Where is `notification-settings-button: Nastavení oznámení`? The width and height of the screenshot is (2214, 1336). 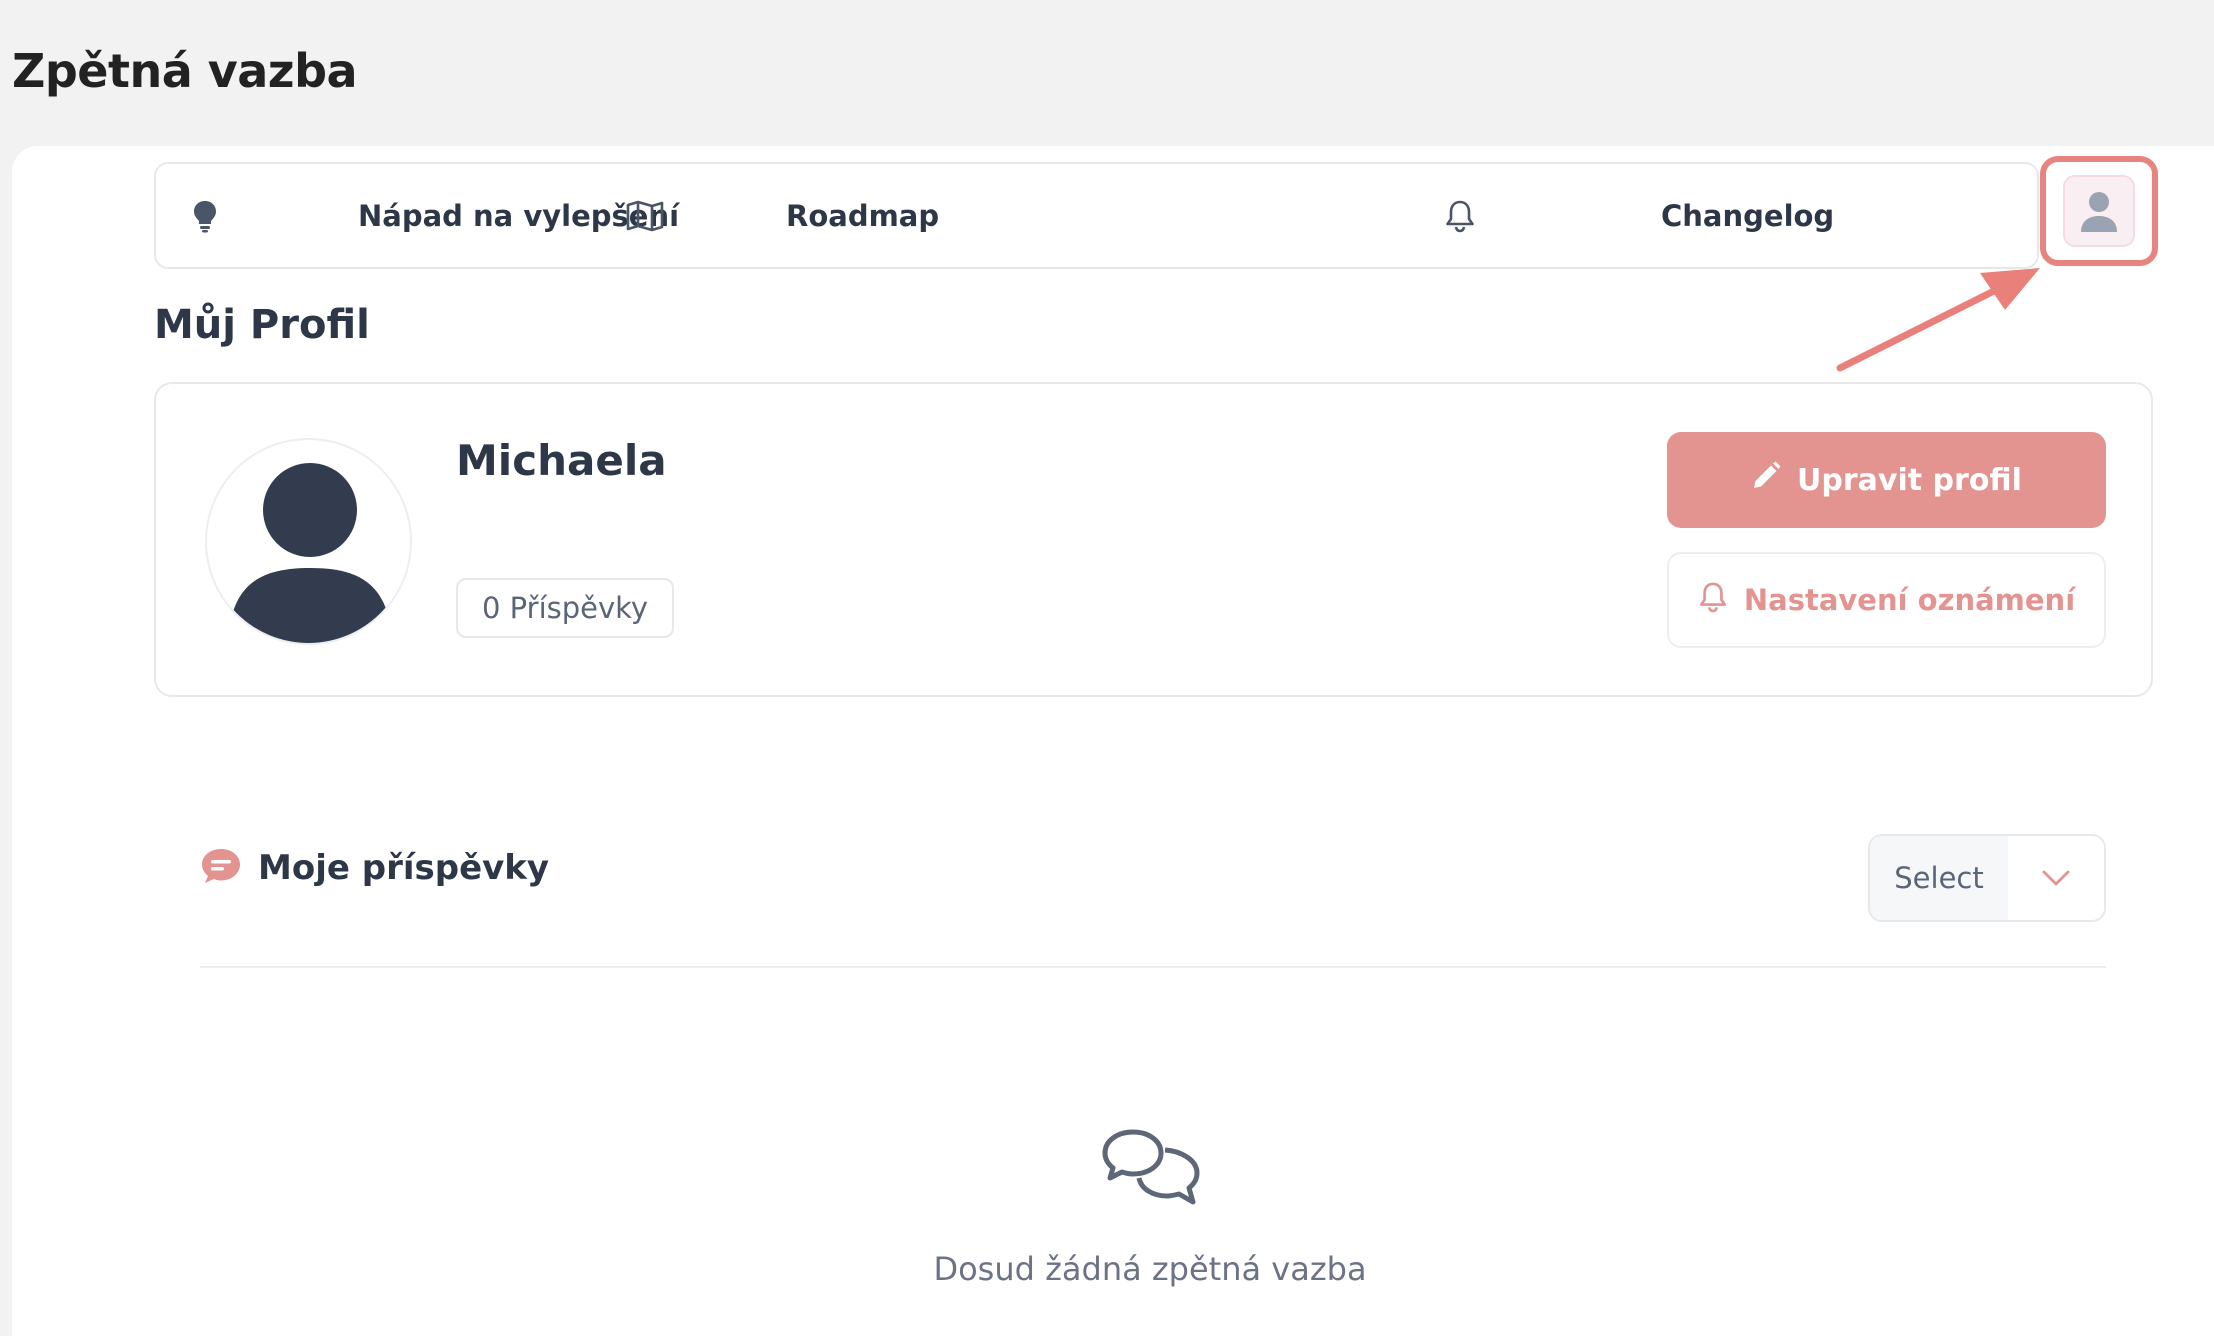 notification-settings-button: Nastavení oznámení is located at coordinates (1886, 600).